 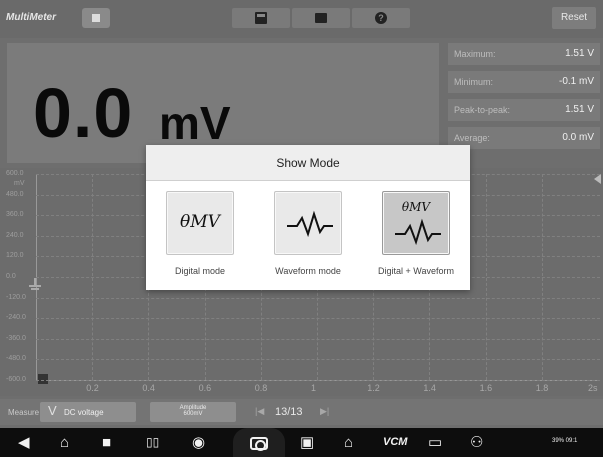 I want to click on camera-icon, so click(x=259, y=444).